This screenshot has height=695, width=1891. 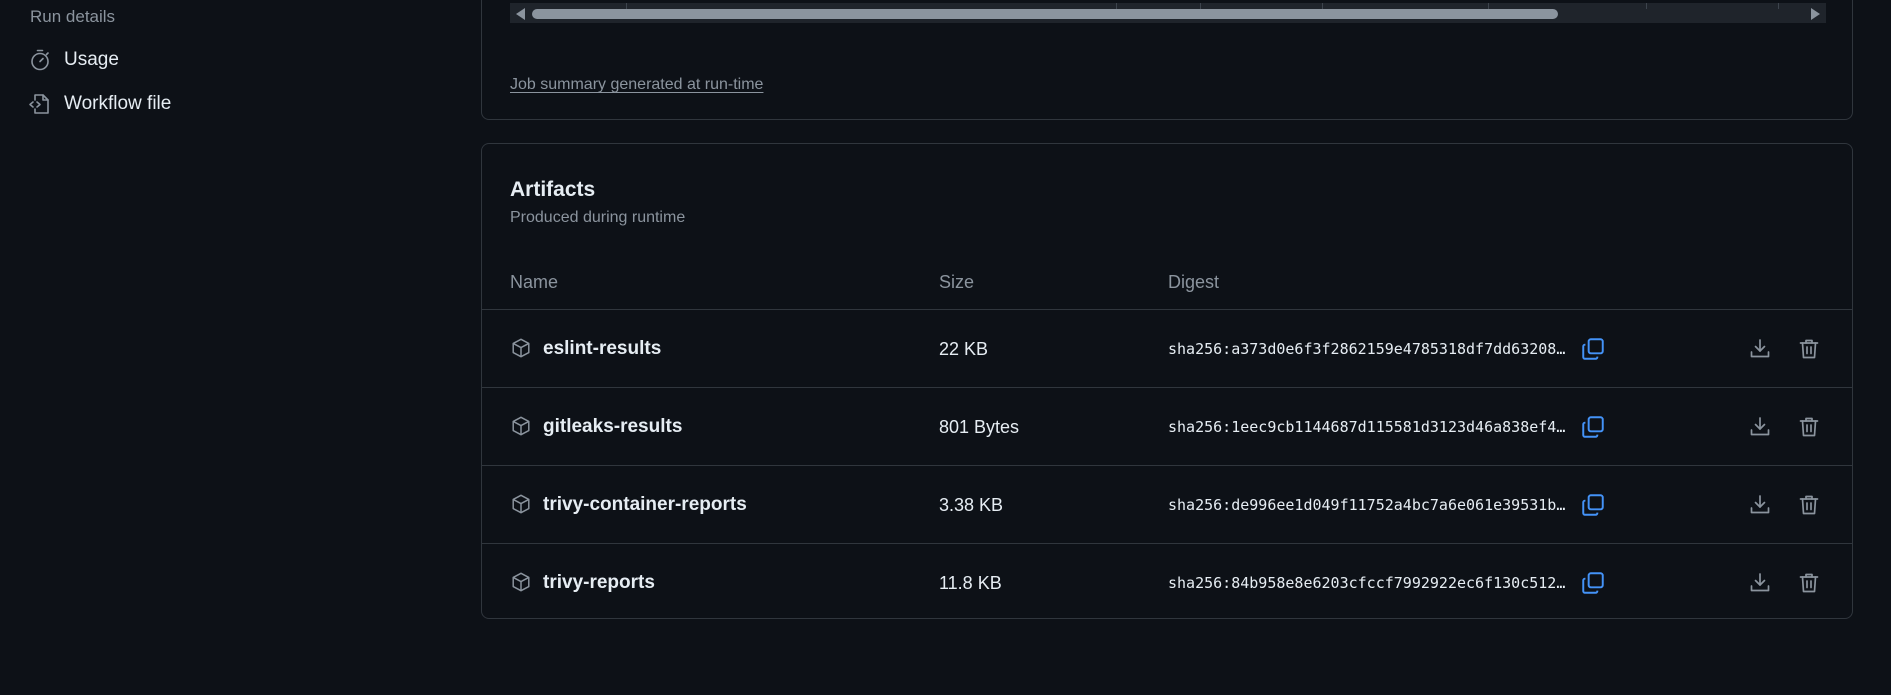 I want to click on artifacts-subtitle: Produced during runtime, so click(x=598, y=217).